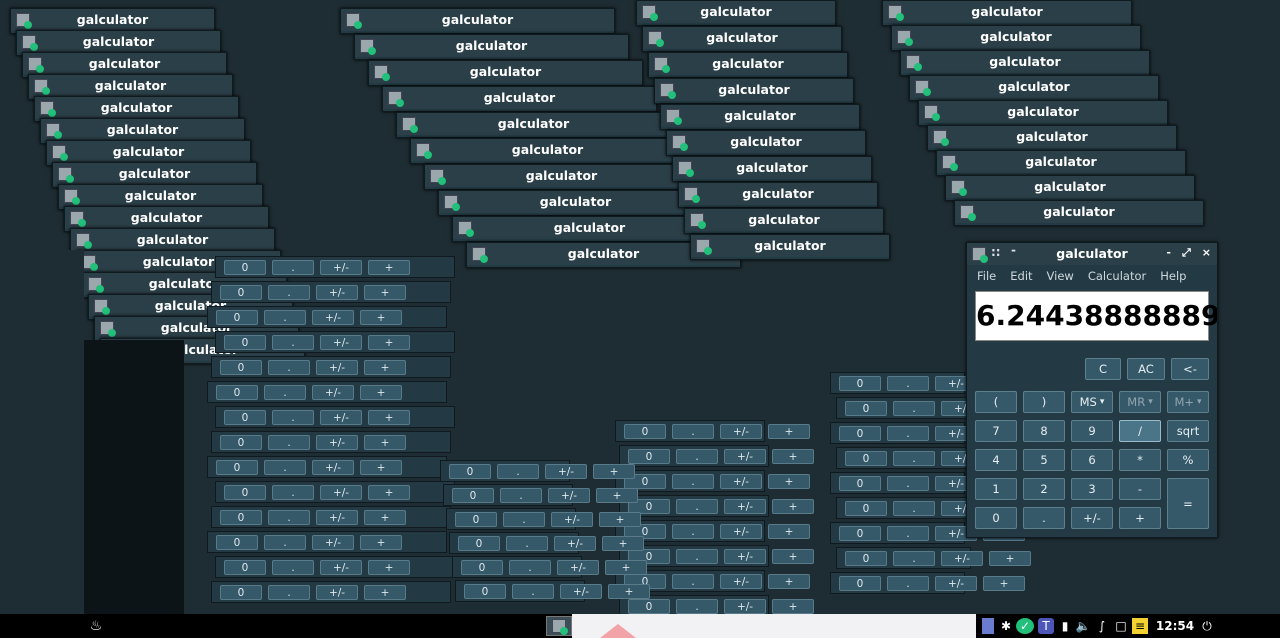 Image resolution: width=1280 pixels, height=638 pixels. I want to click on digit-8-button: 8, so click(1044, 431).